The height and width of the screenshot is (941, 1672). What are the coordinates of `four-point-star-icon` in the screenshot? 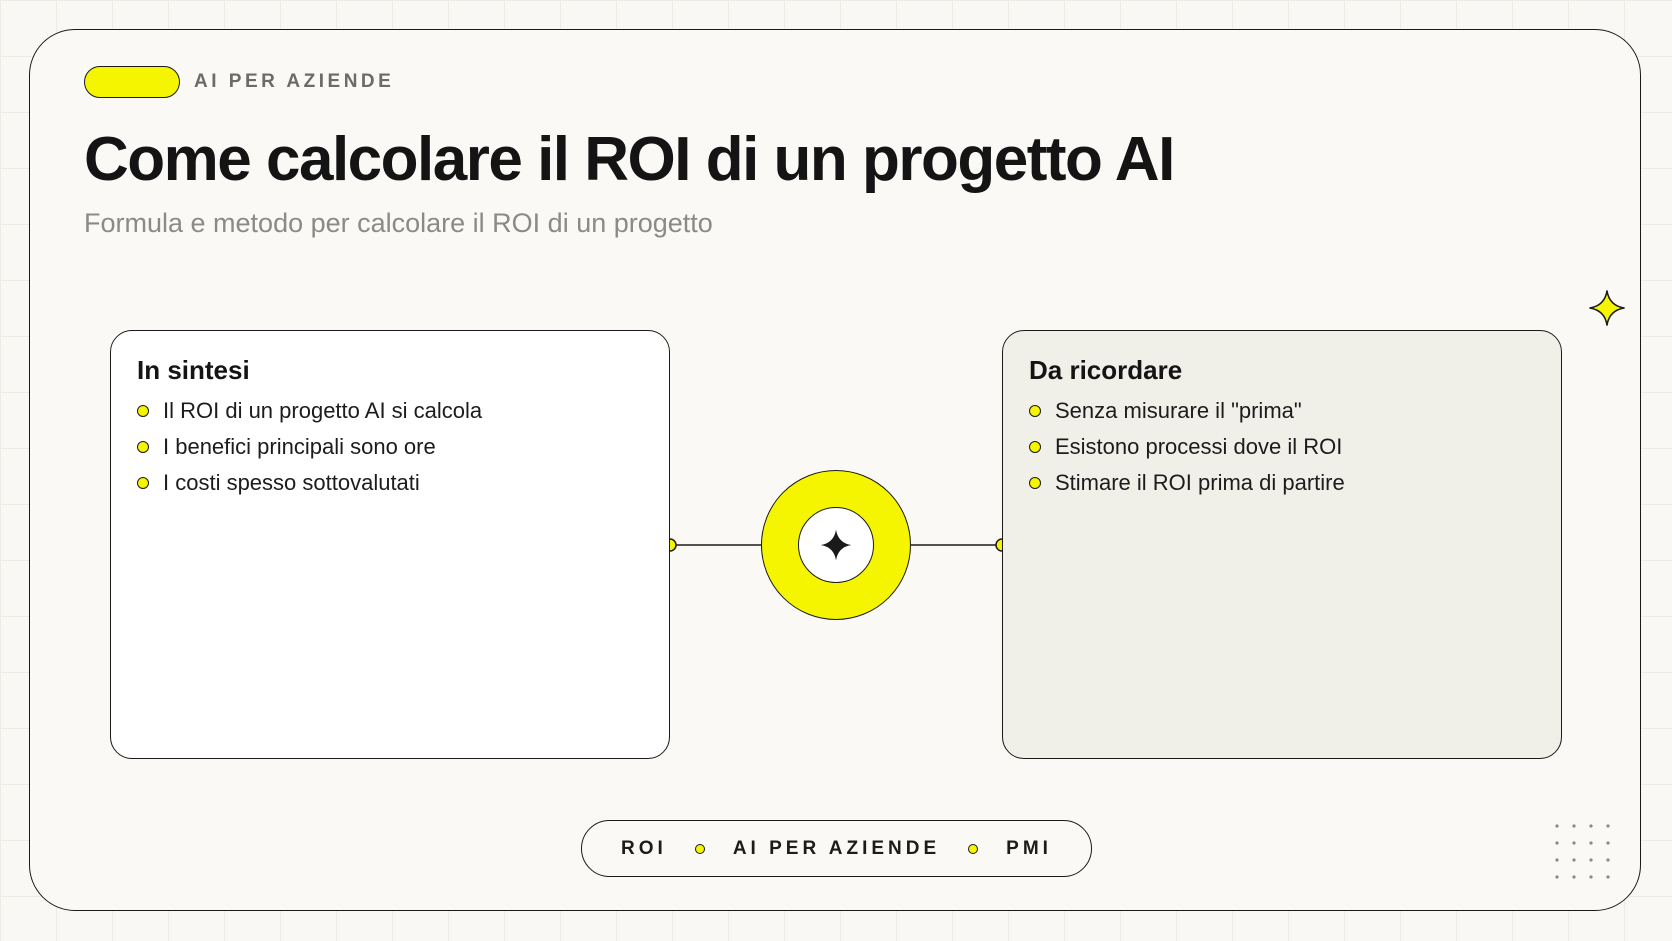 It's located at (836, 545).